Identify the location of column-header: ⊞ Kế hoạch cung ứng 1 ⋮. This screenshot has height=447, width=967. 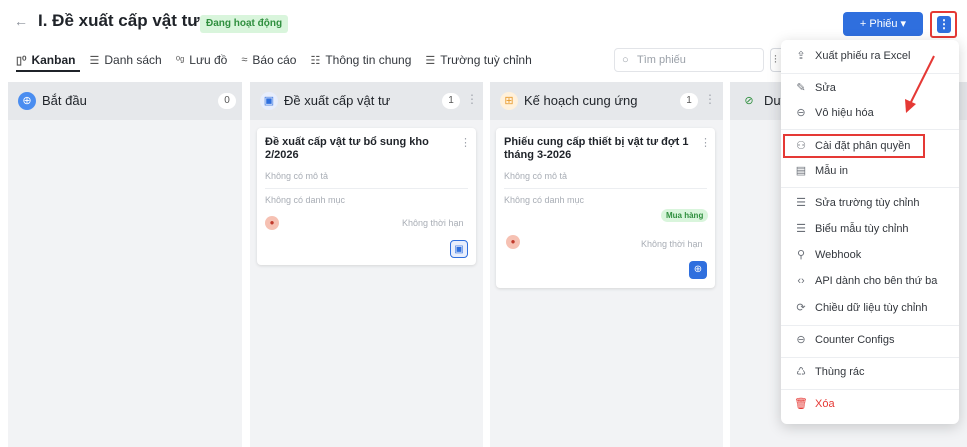
(606, 101).